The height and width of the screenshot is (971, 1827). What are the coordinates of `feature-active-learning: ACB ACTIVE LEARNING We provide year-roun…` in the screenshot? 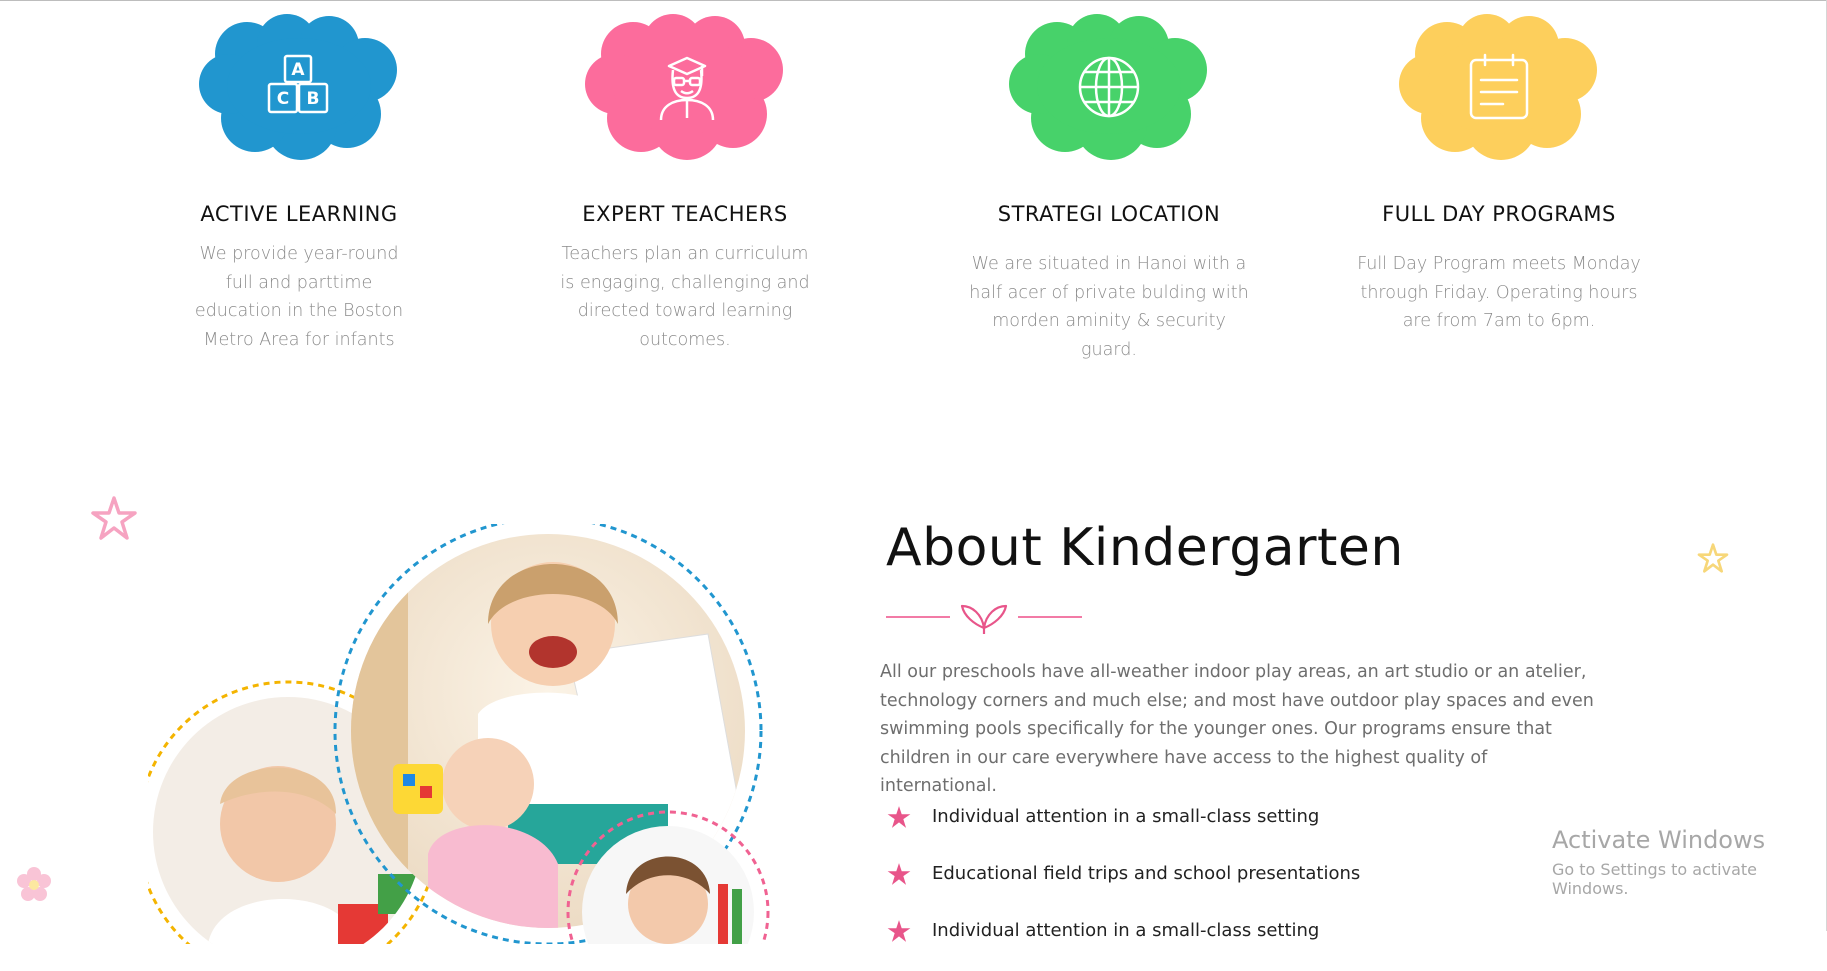 It's located at (299, 184).